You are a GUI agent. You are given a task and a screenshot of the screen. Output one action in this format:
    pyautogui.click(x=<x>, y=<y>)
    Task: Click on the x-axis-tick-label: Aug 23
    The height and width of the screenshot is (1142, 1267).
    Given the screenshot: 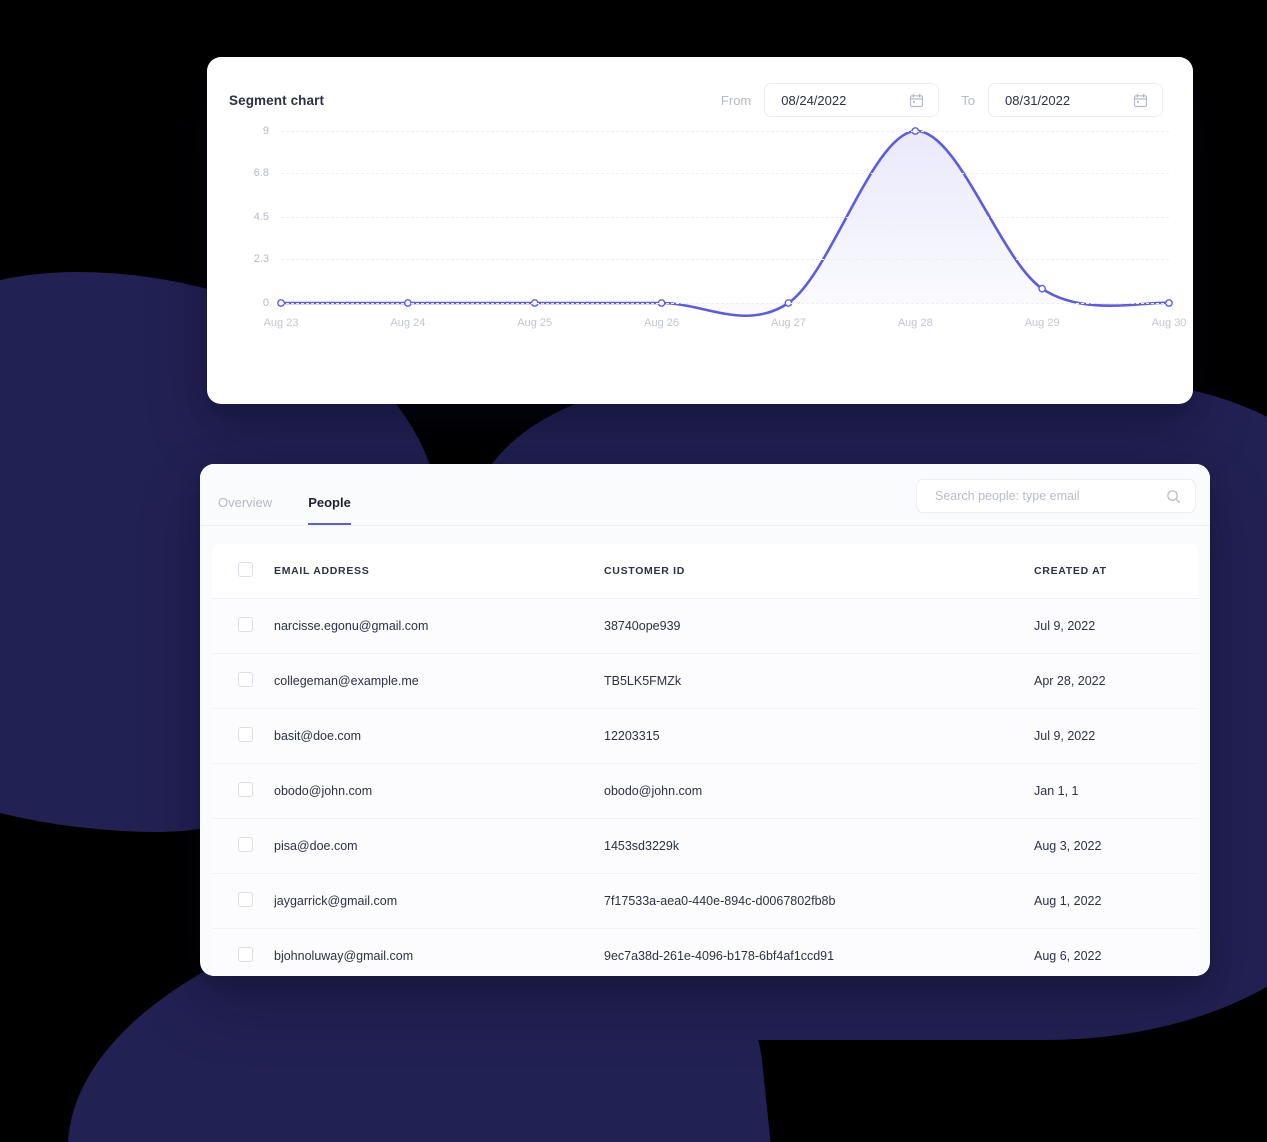 What is the action you would take?
    pyautogui.click(x=281, y=323)
    